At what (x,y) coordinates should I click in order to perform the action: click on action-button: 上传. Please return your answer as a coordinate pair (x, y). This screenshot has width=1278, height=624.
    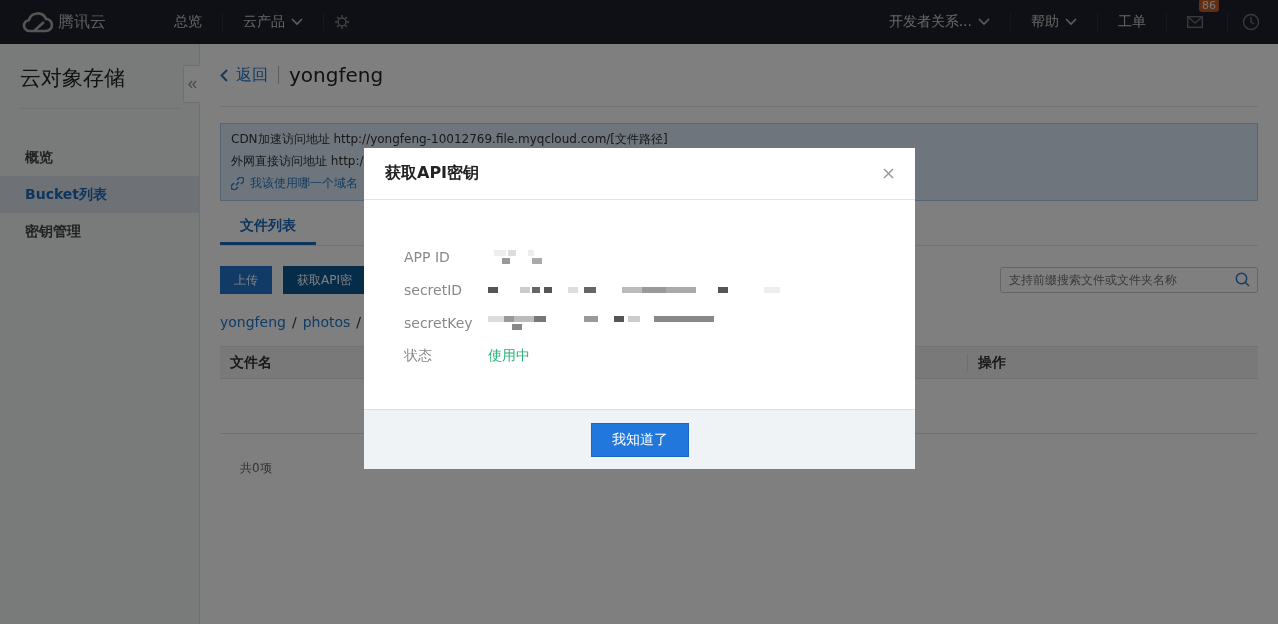
    Looking at the image, I should click on (246, 280).